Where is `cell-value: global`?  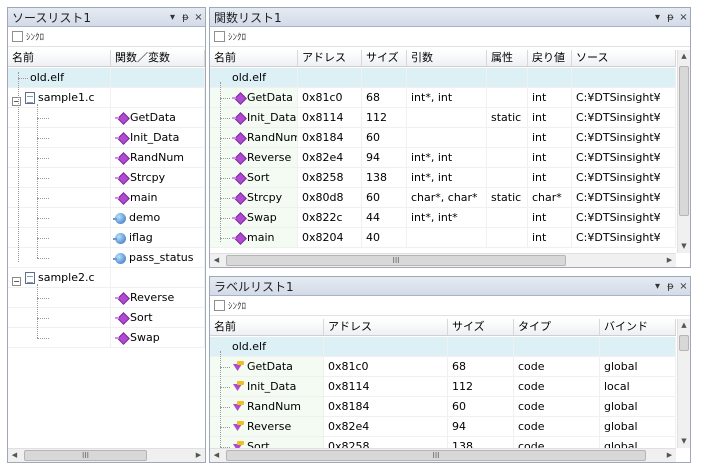 cell-value: global is located at coordinates (621, 426).